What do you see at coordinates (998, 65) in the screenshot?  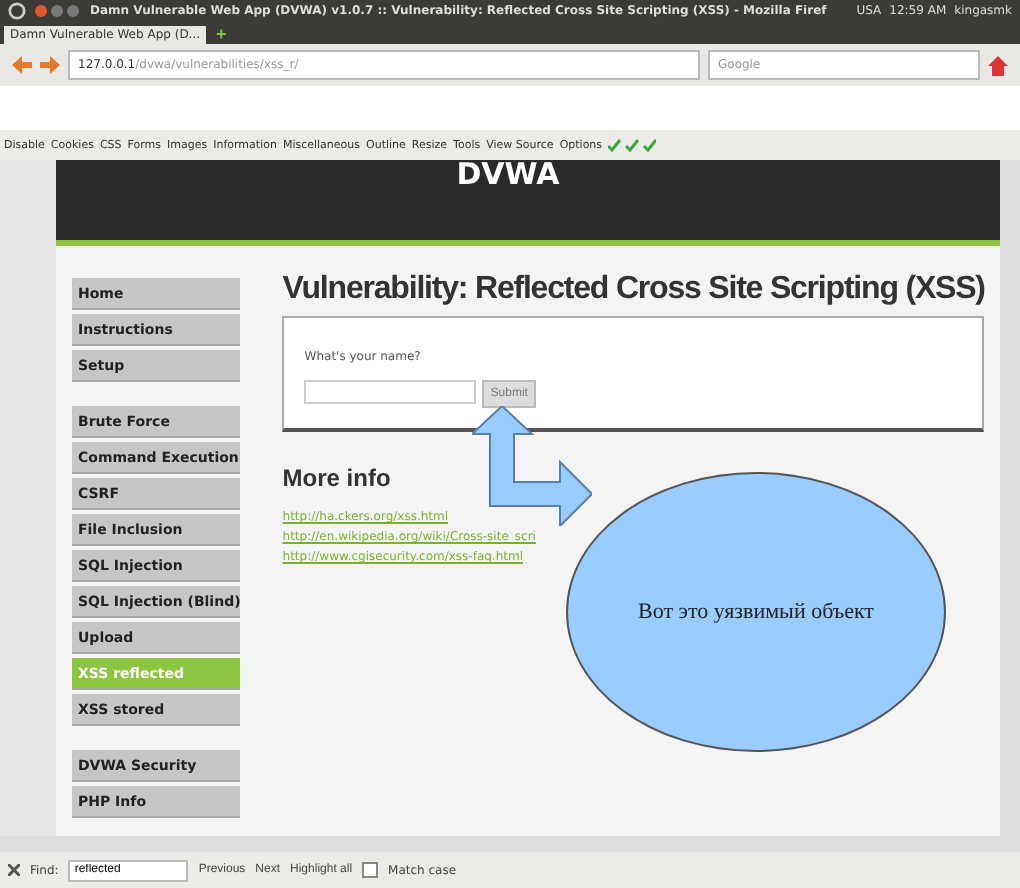 I see `home-icon` at bounding box center [998, 65].